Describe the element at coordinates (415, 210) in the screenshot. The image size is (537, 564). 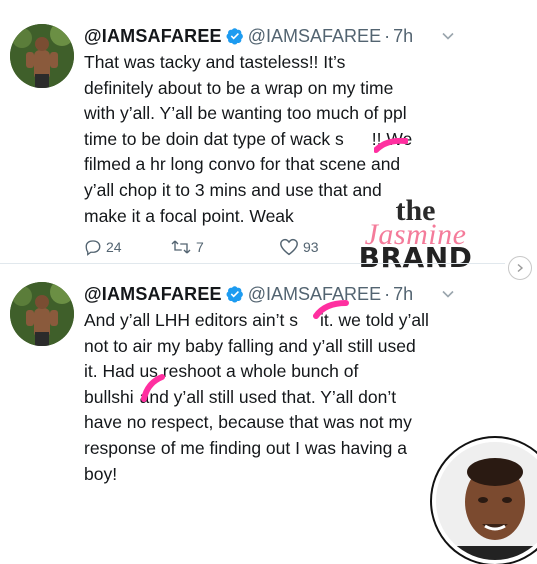
I see `watermark-line: the` at that location.